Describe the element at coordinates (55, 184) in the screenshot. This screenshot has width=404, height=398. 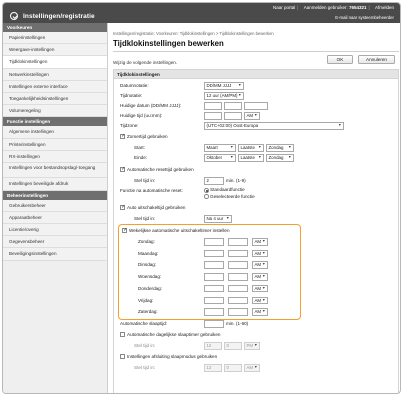
I see `sidebar-item-secure-print: Instellingen beveiligde afdruk` at that location.